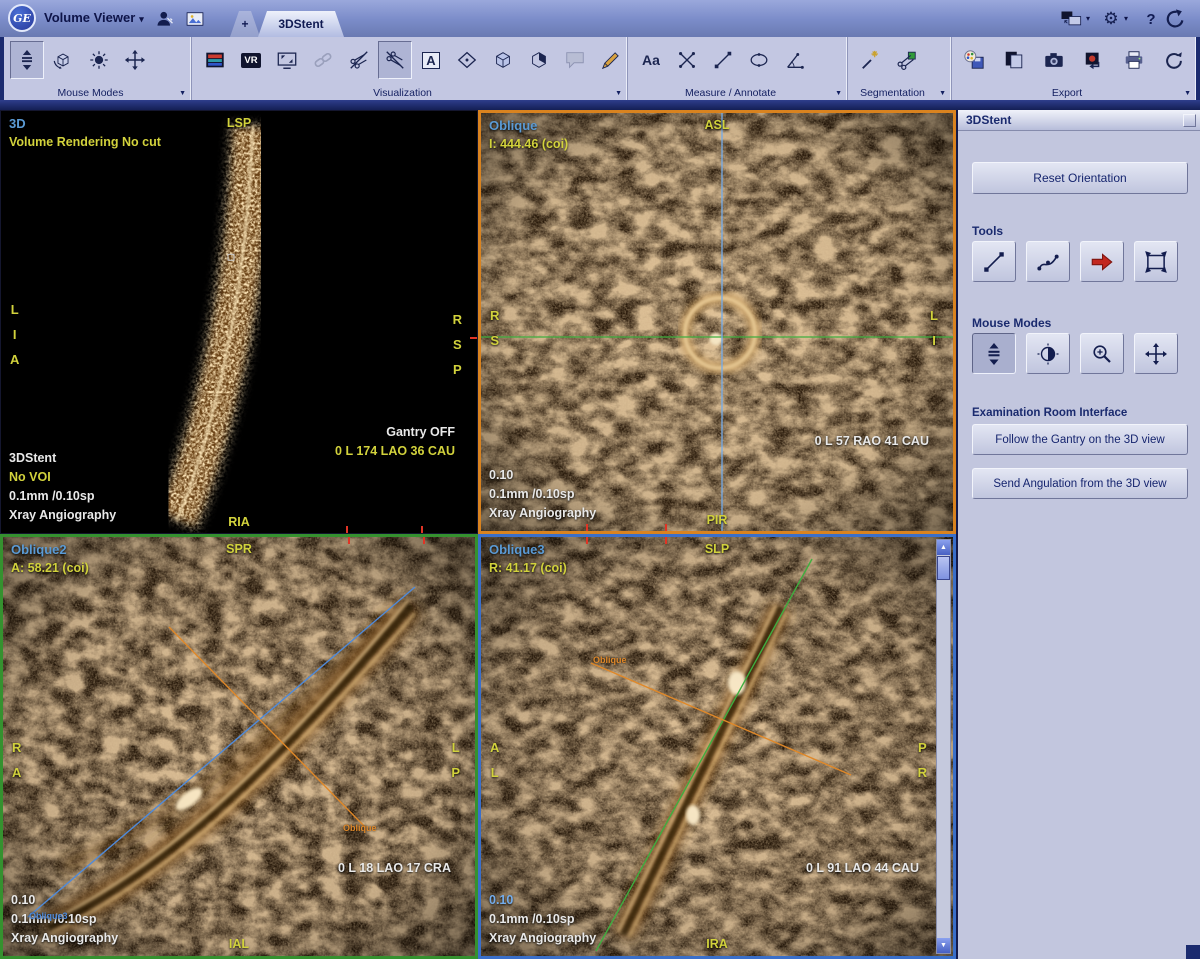 Image resolution: width=1200 pixels, height=959 pixels. What do you see at coordinates (48, 916) in the screenshot?
I see `oblique3-line-label: Oblique3` at bounding box center [48, 916].